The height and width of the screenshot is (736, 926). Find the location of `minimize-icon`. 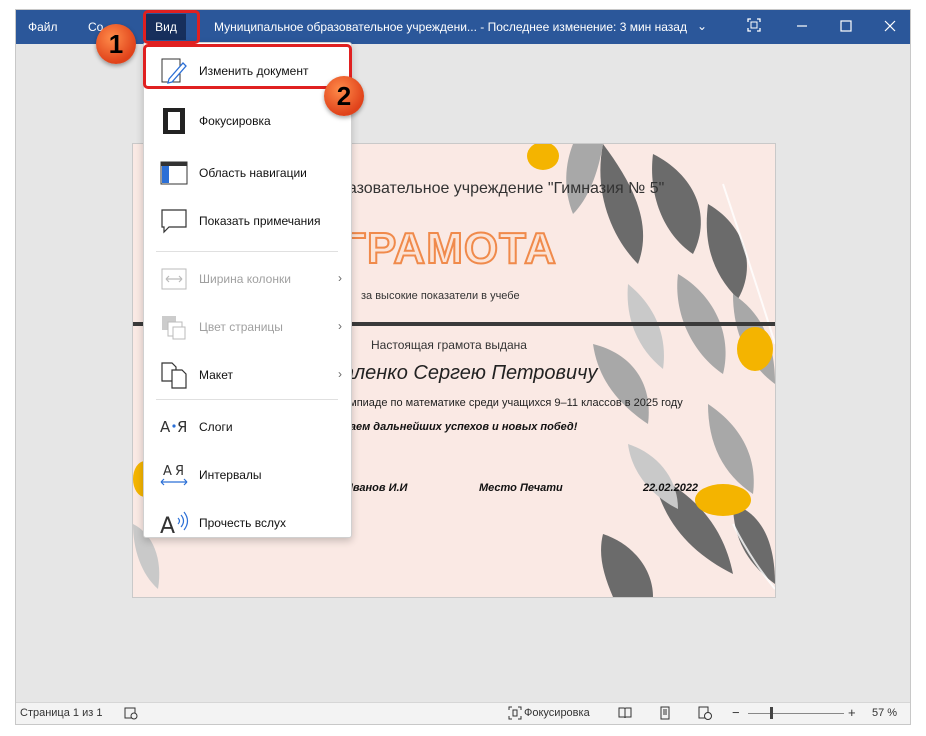

minimize-icon is located at coordinates (802, 27).